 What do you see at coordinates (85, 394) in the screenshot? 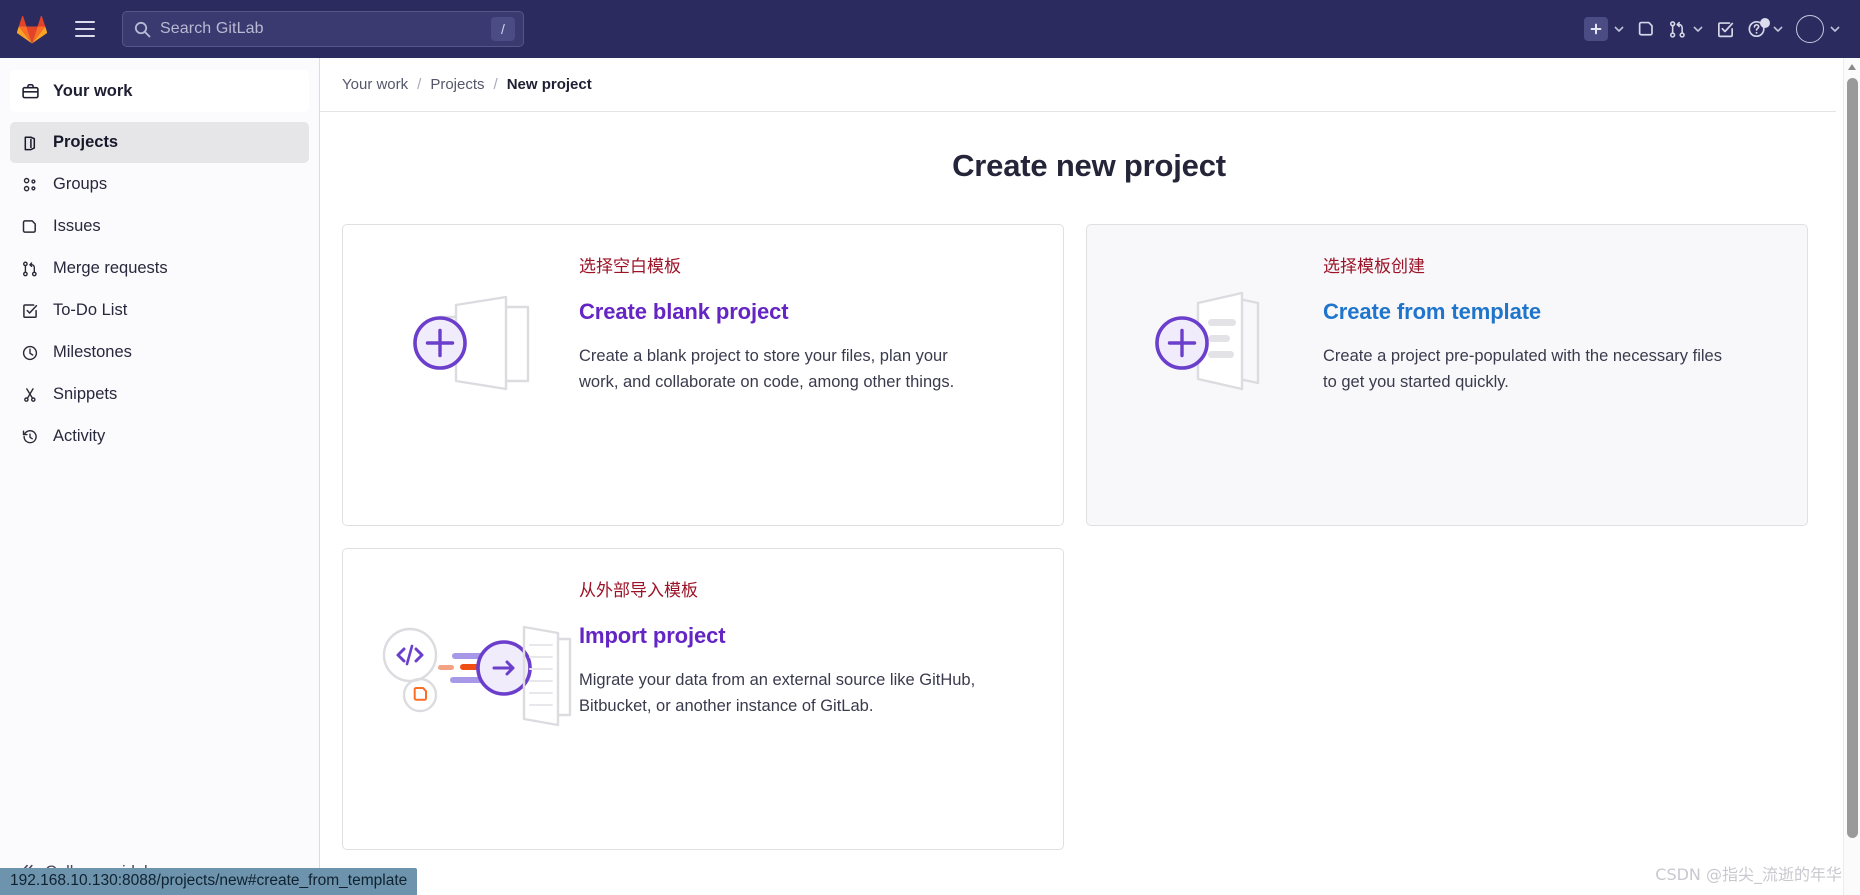
I see `sidebar-item-label: Snippets` at bounding box center [85, 394].